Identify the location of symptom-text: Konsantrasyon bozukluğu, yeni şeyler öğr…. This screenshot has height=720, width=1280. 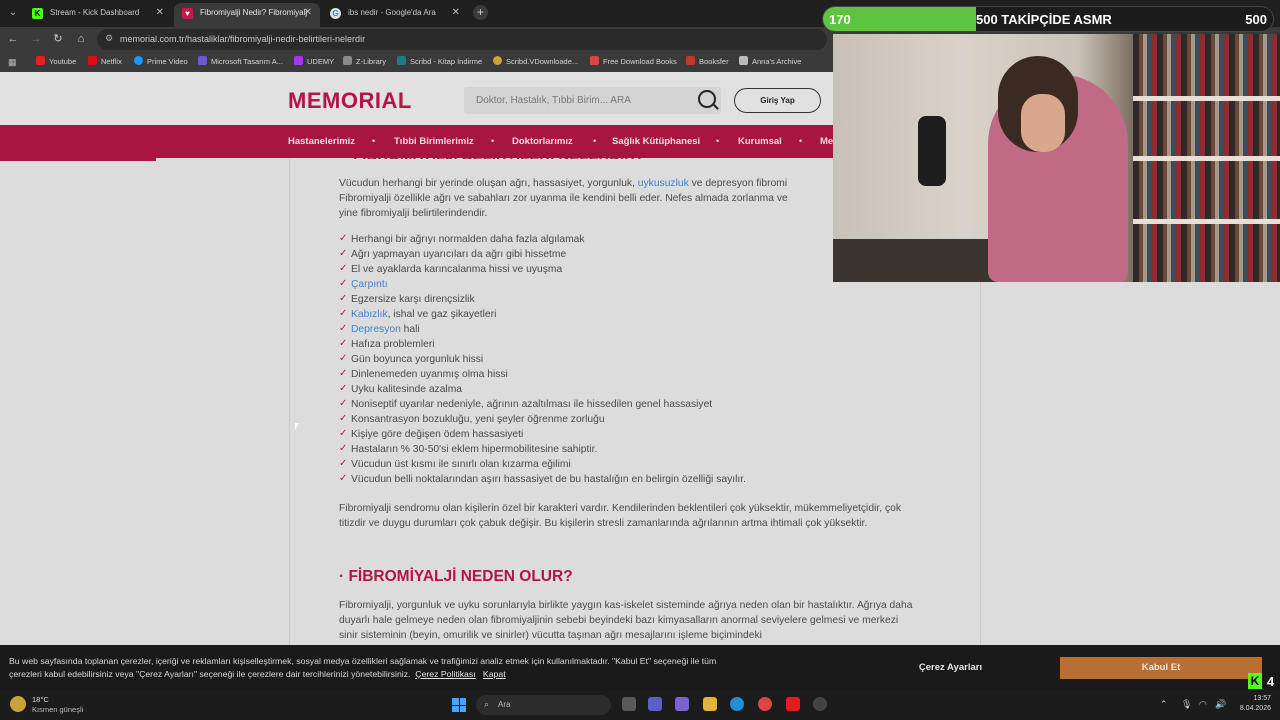
(478, 419).